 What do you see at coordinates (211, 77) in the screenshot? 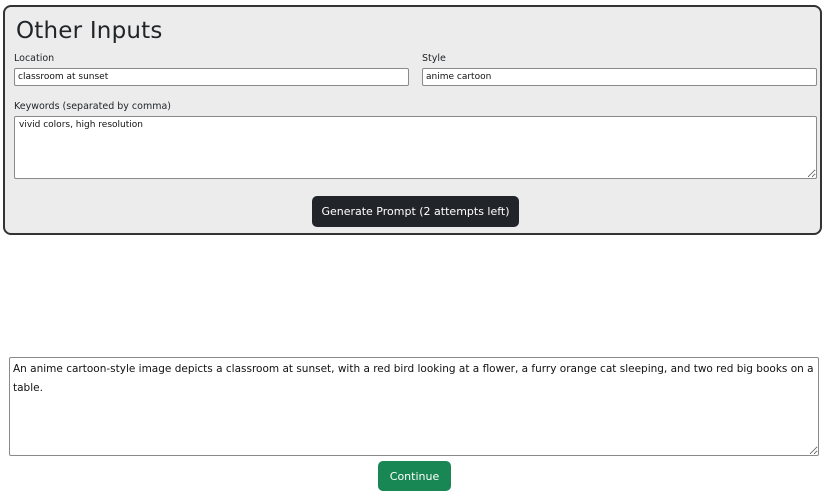
I see `location-input` at bounding box center [211, 77].